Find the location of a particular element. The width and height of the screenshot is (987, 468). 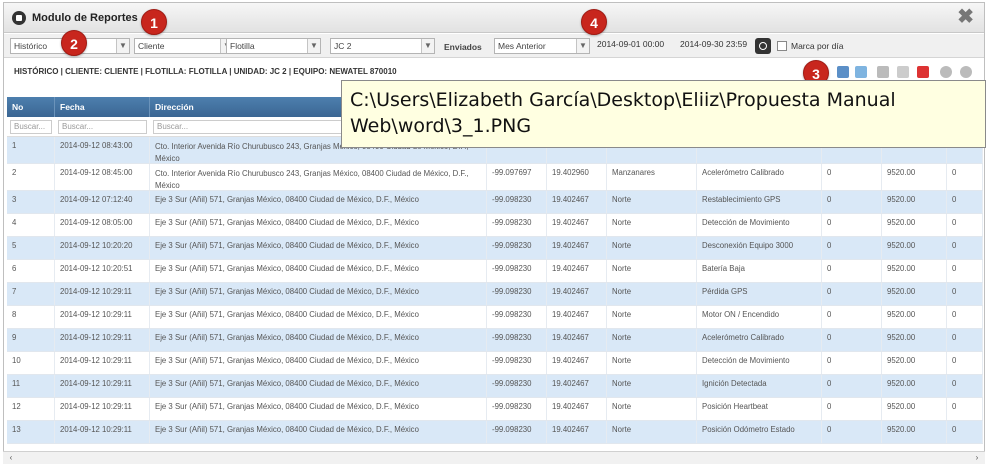

unit-select: JC 2 ▼ is located at coordinates (382, 46).